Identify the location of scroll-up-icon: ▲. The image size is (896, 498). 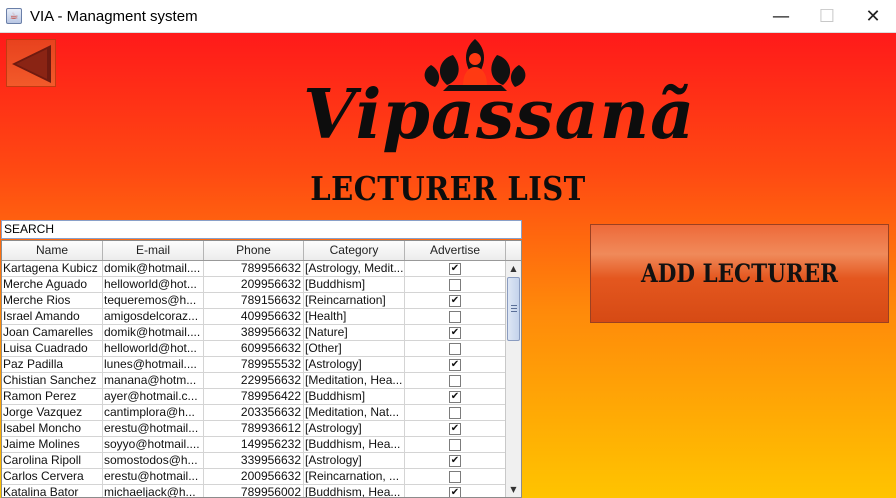
(513, 268).